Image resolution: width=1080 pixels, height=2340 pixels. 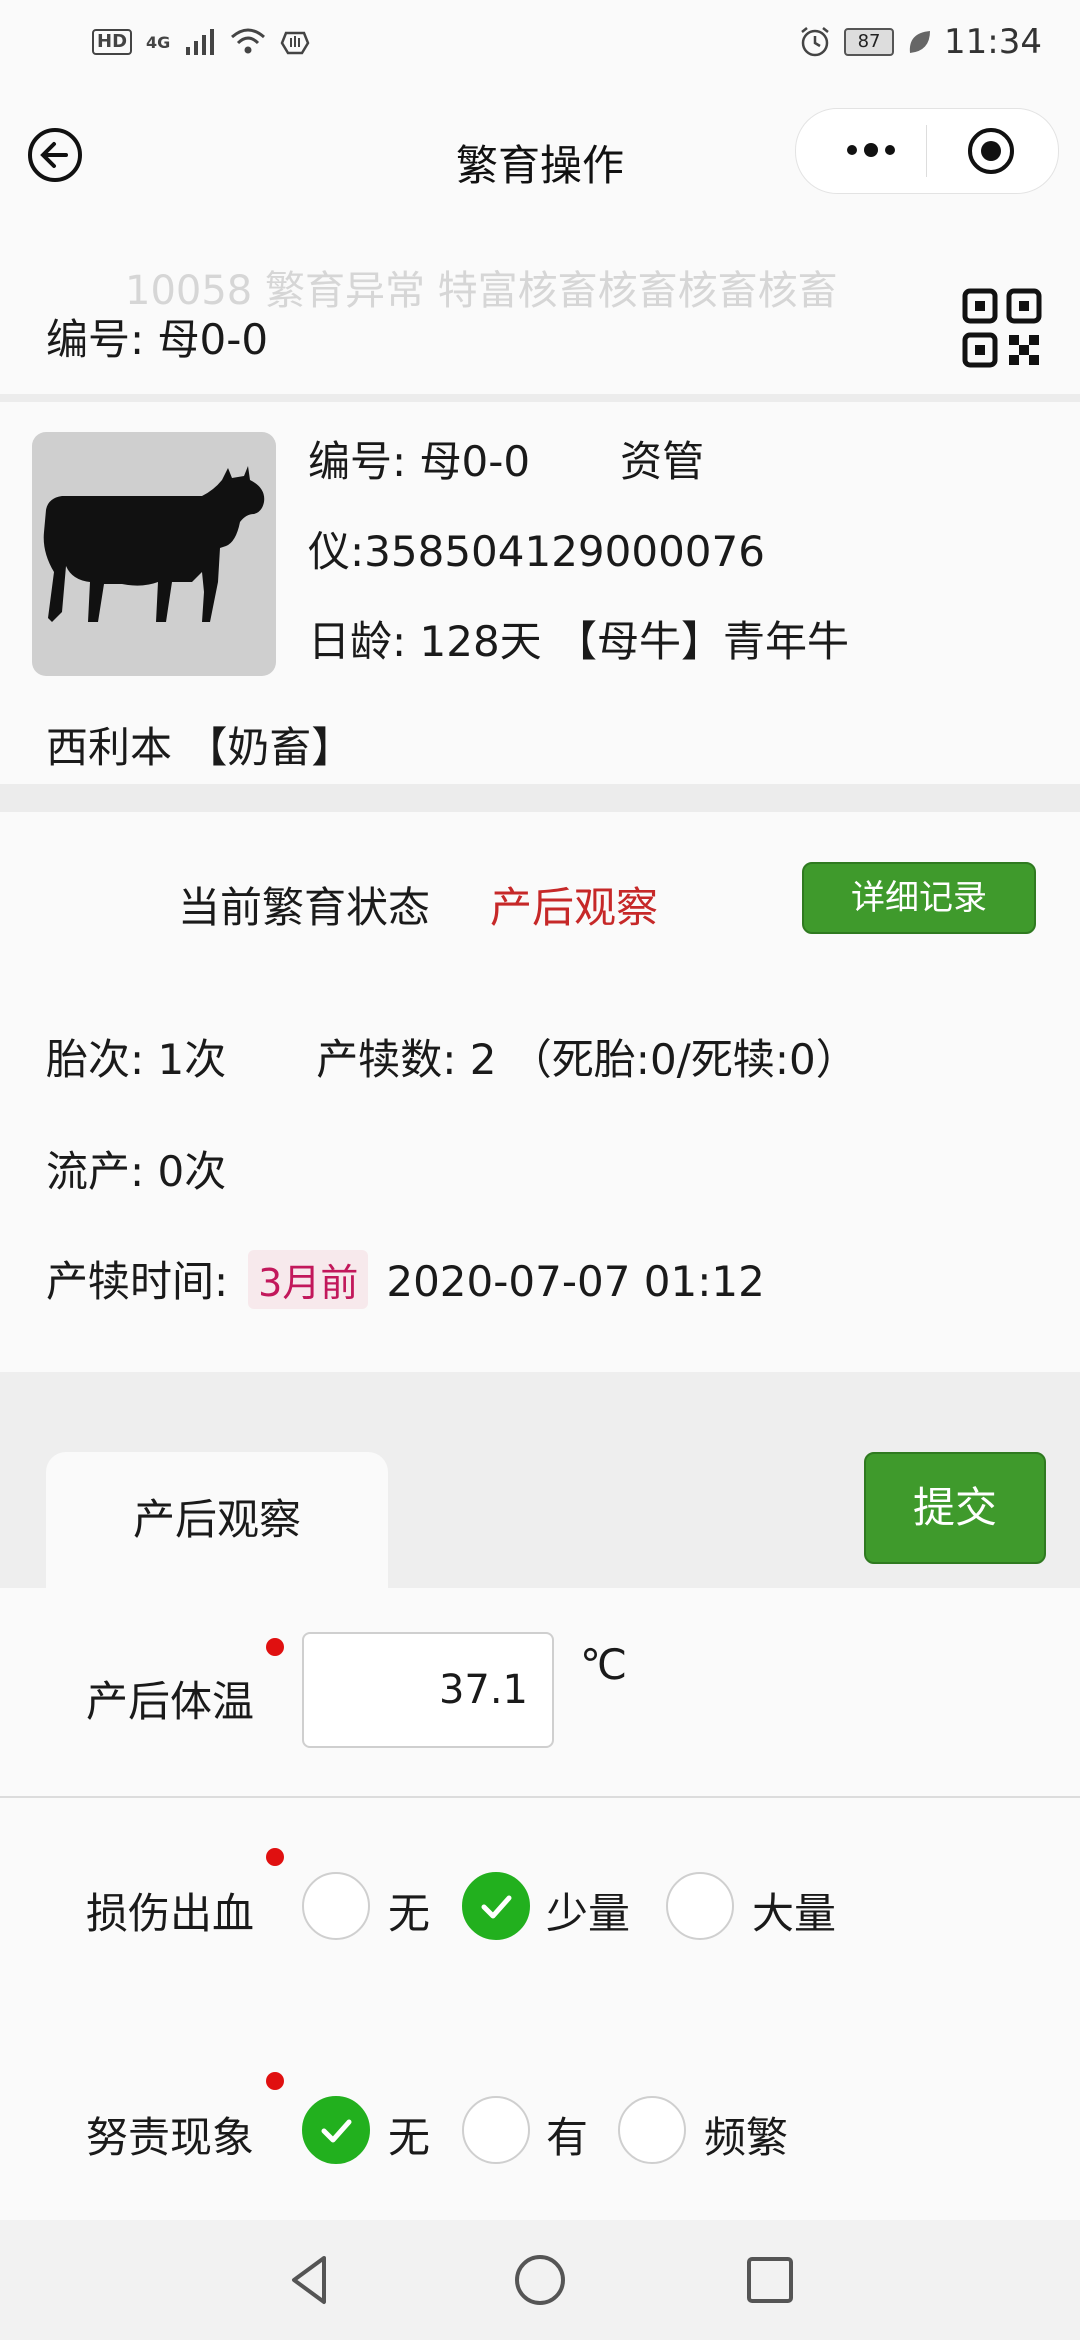 I want to click on hand-icon, so click(x=295, y=43).